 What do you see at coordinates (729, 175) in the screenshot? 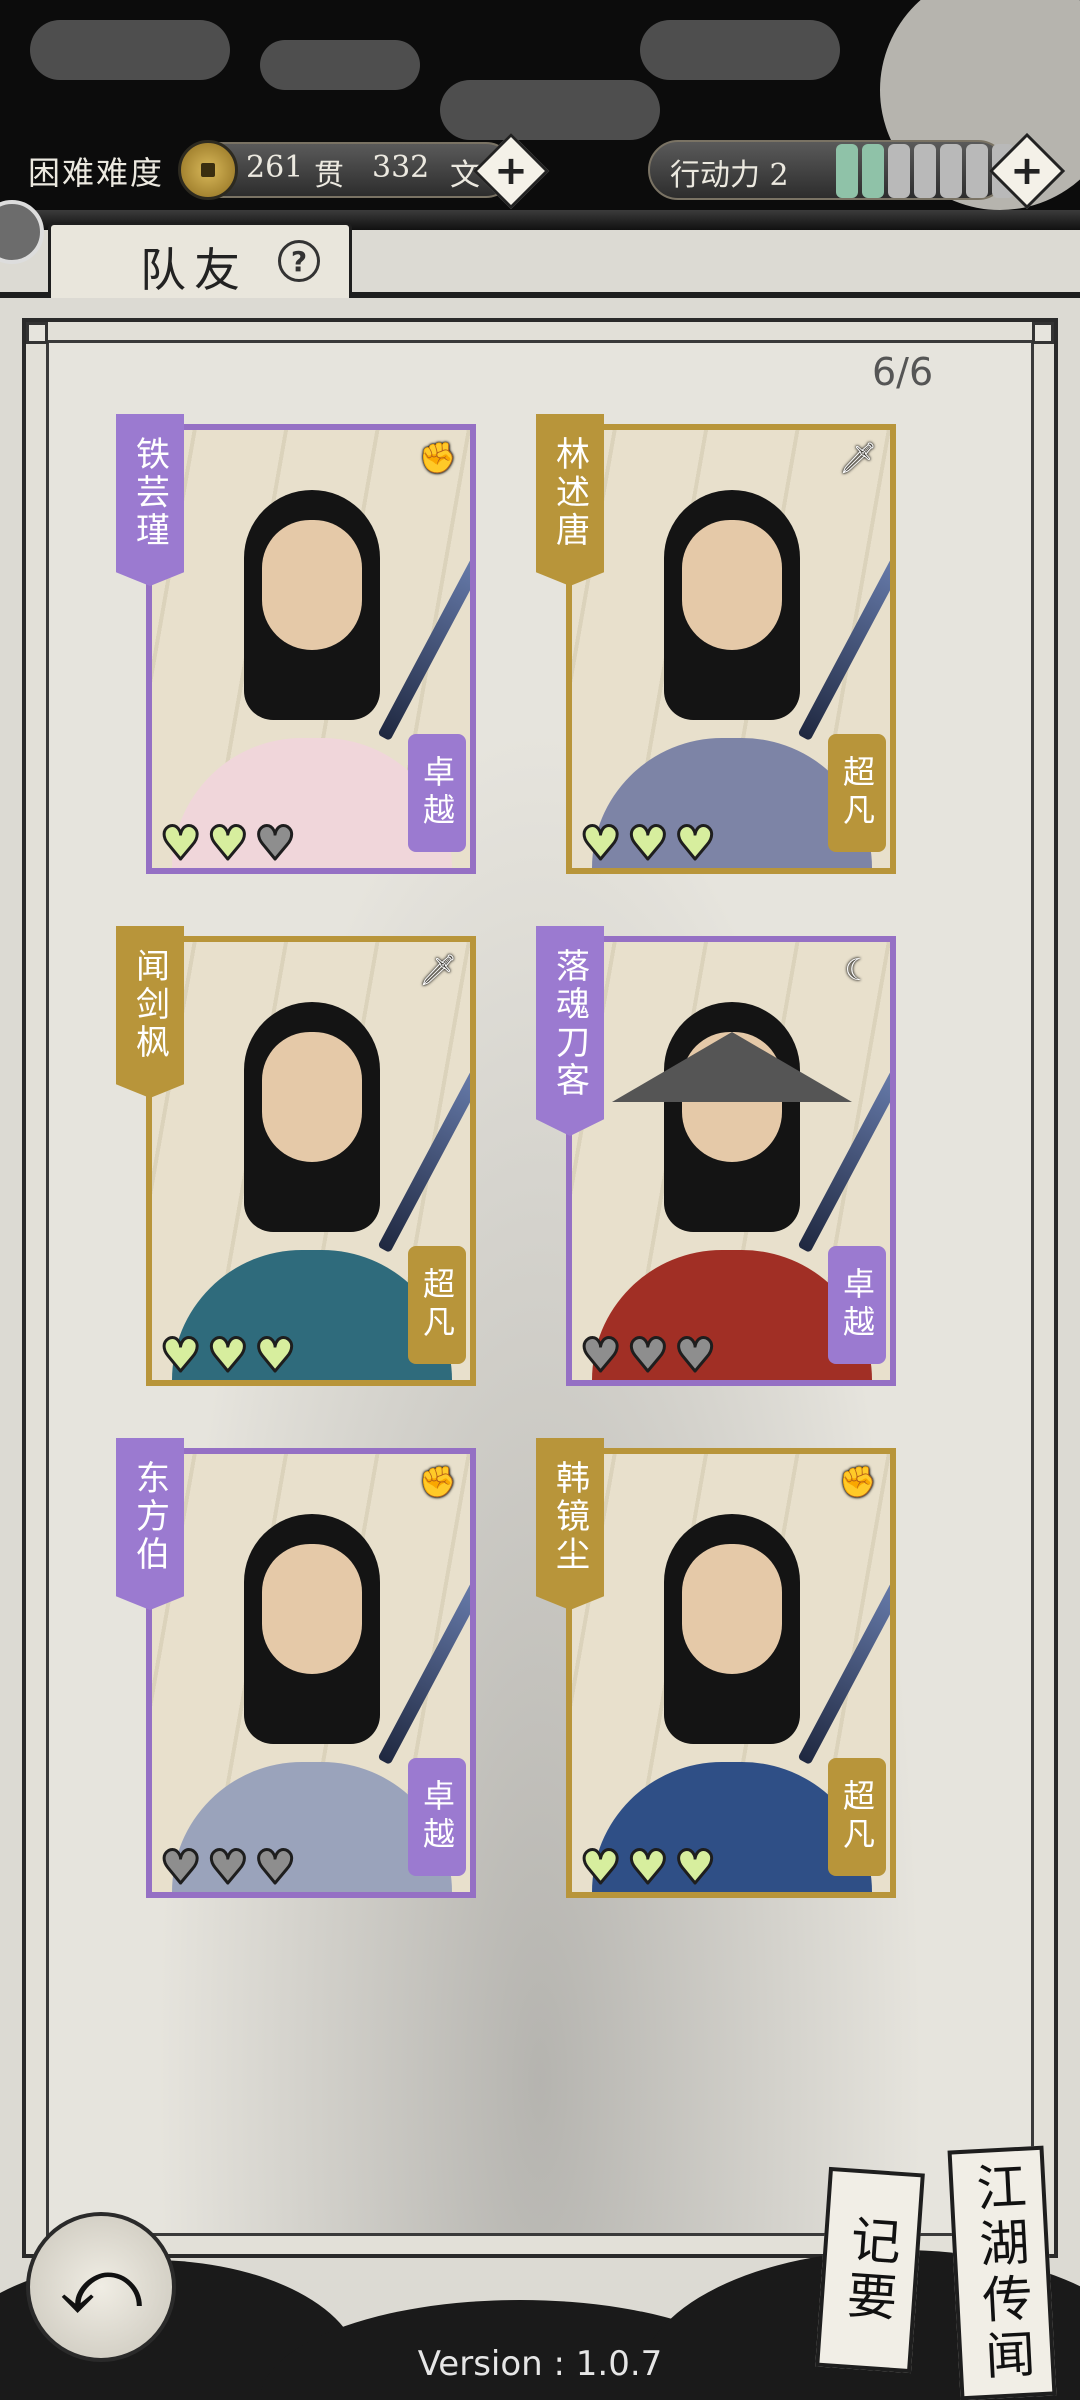
I see `action-points-label: 行动力 2` at bounding box center [729, 175].